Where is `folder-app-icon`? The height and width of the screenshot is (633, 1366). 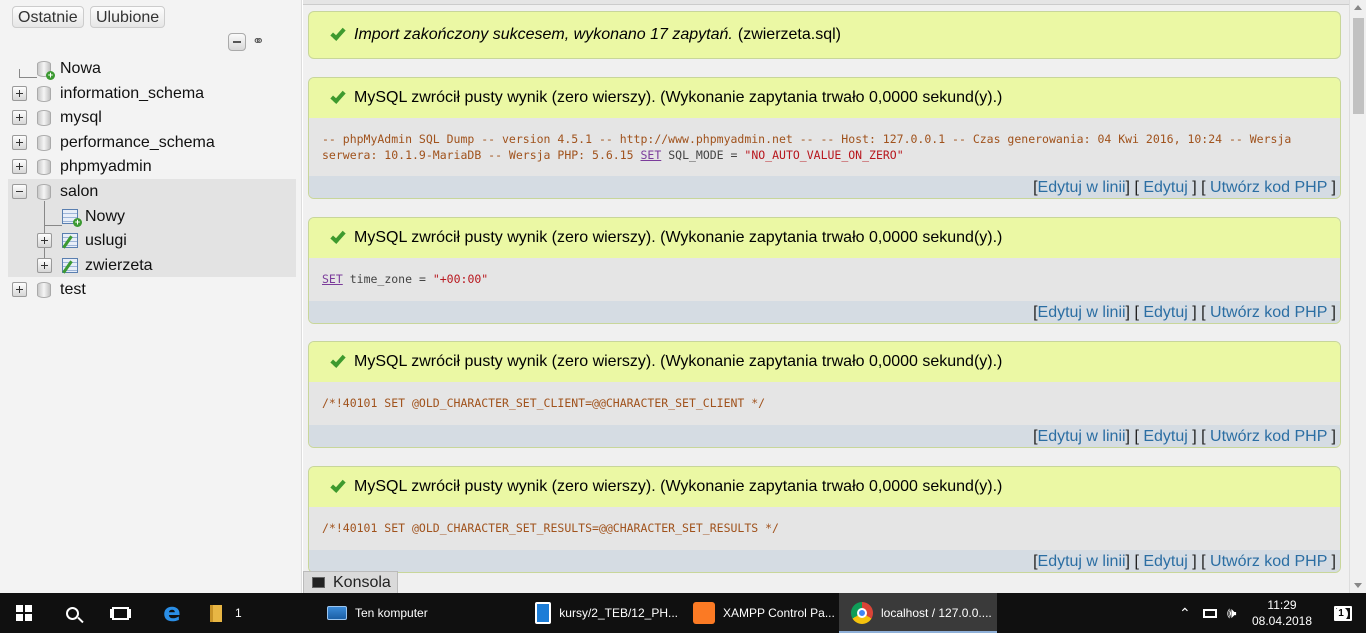 folder-app-icon is located at coordinates (543, 613).